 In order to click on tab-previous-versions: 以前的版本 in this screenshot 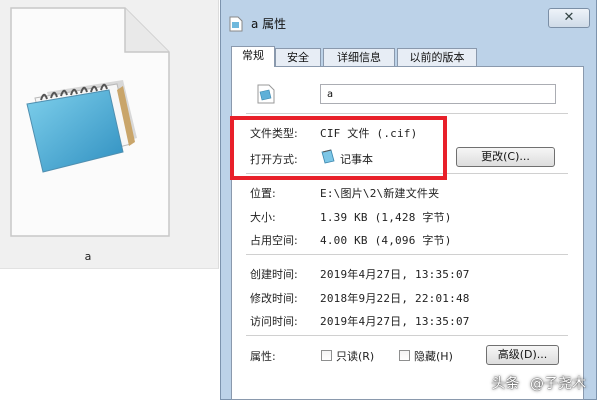, I will do `click(437, 57)`.